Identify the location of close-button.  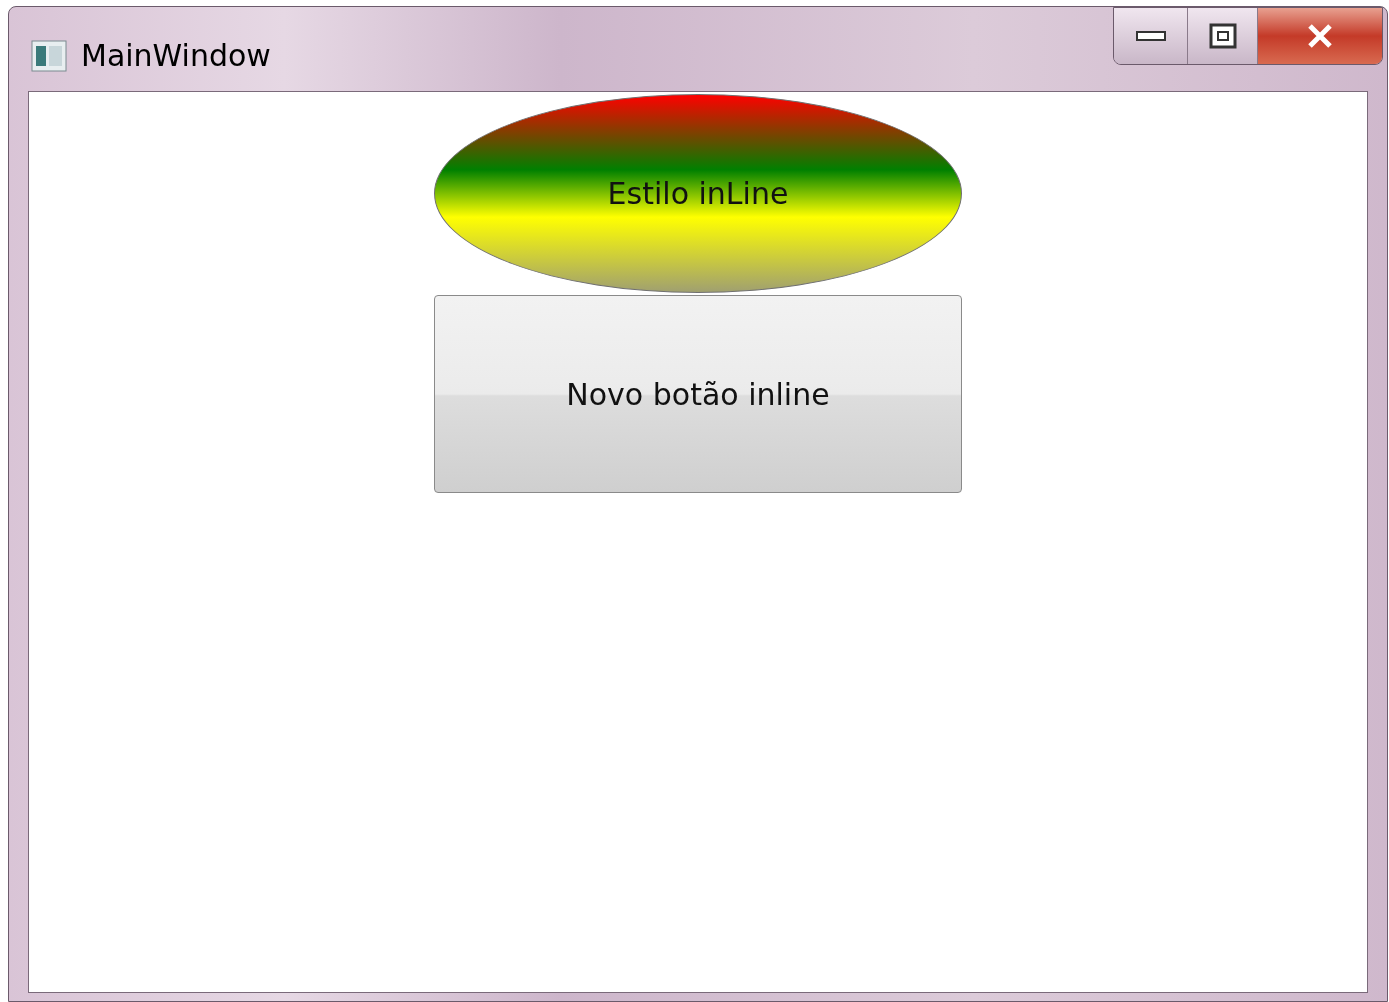
(1320, 36).